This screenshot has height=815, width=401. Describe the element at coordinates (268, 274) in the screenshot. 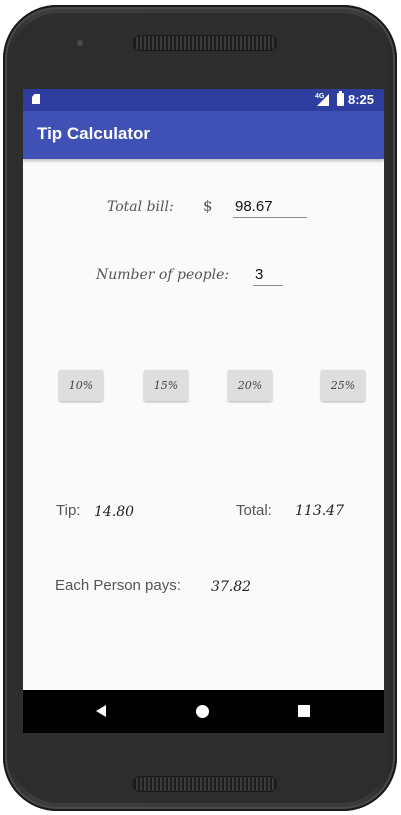

I see `number-of-people-input` at that location.